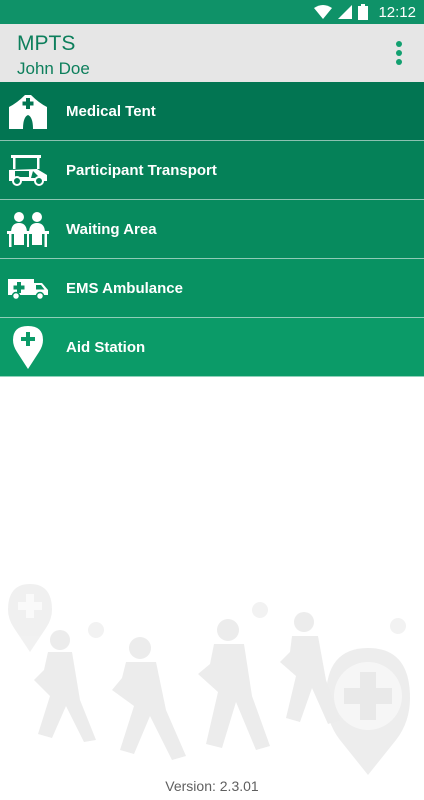  I want to click on map-pin-plus-icon, so click(28, 347).